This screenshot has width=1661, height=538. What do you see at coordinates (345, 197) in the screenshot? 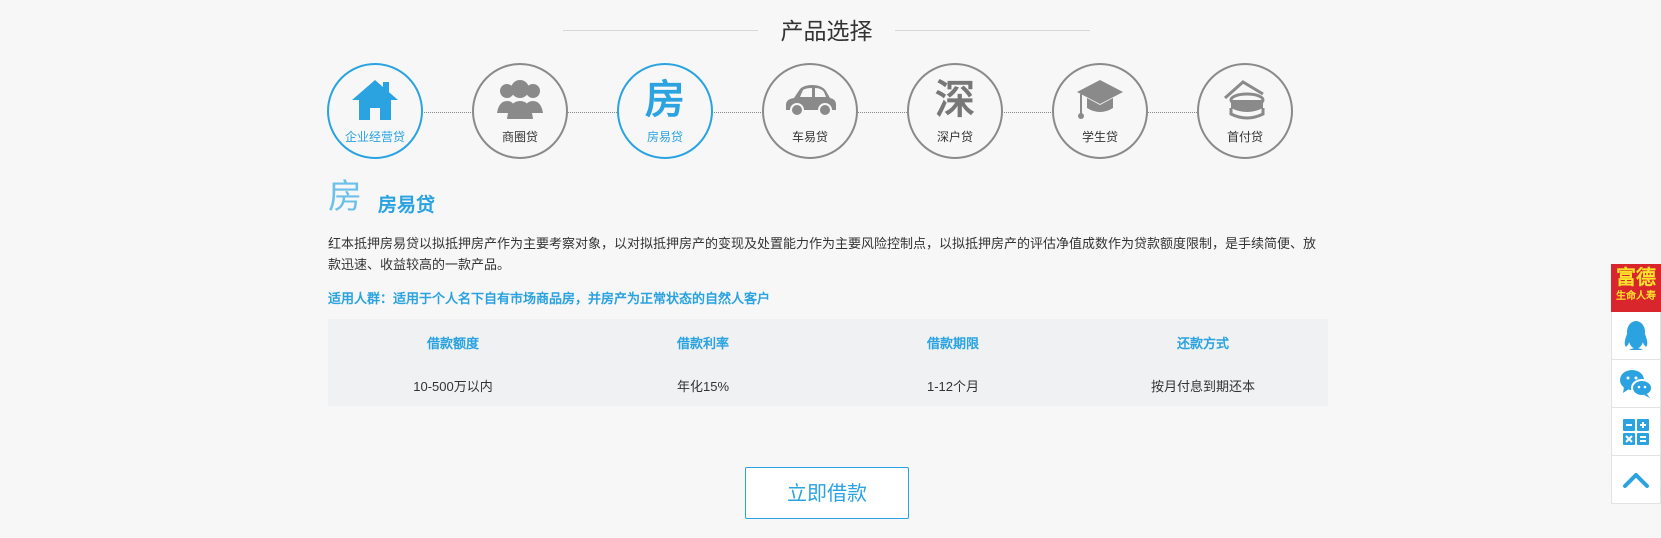
I see `fang-outline-icon: 房` at bounding box center [345, 197].